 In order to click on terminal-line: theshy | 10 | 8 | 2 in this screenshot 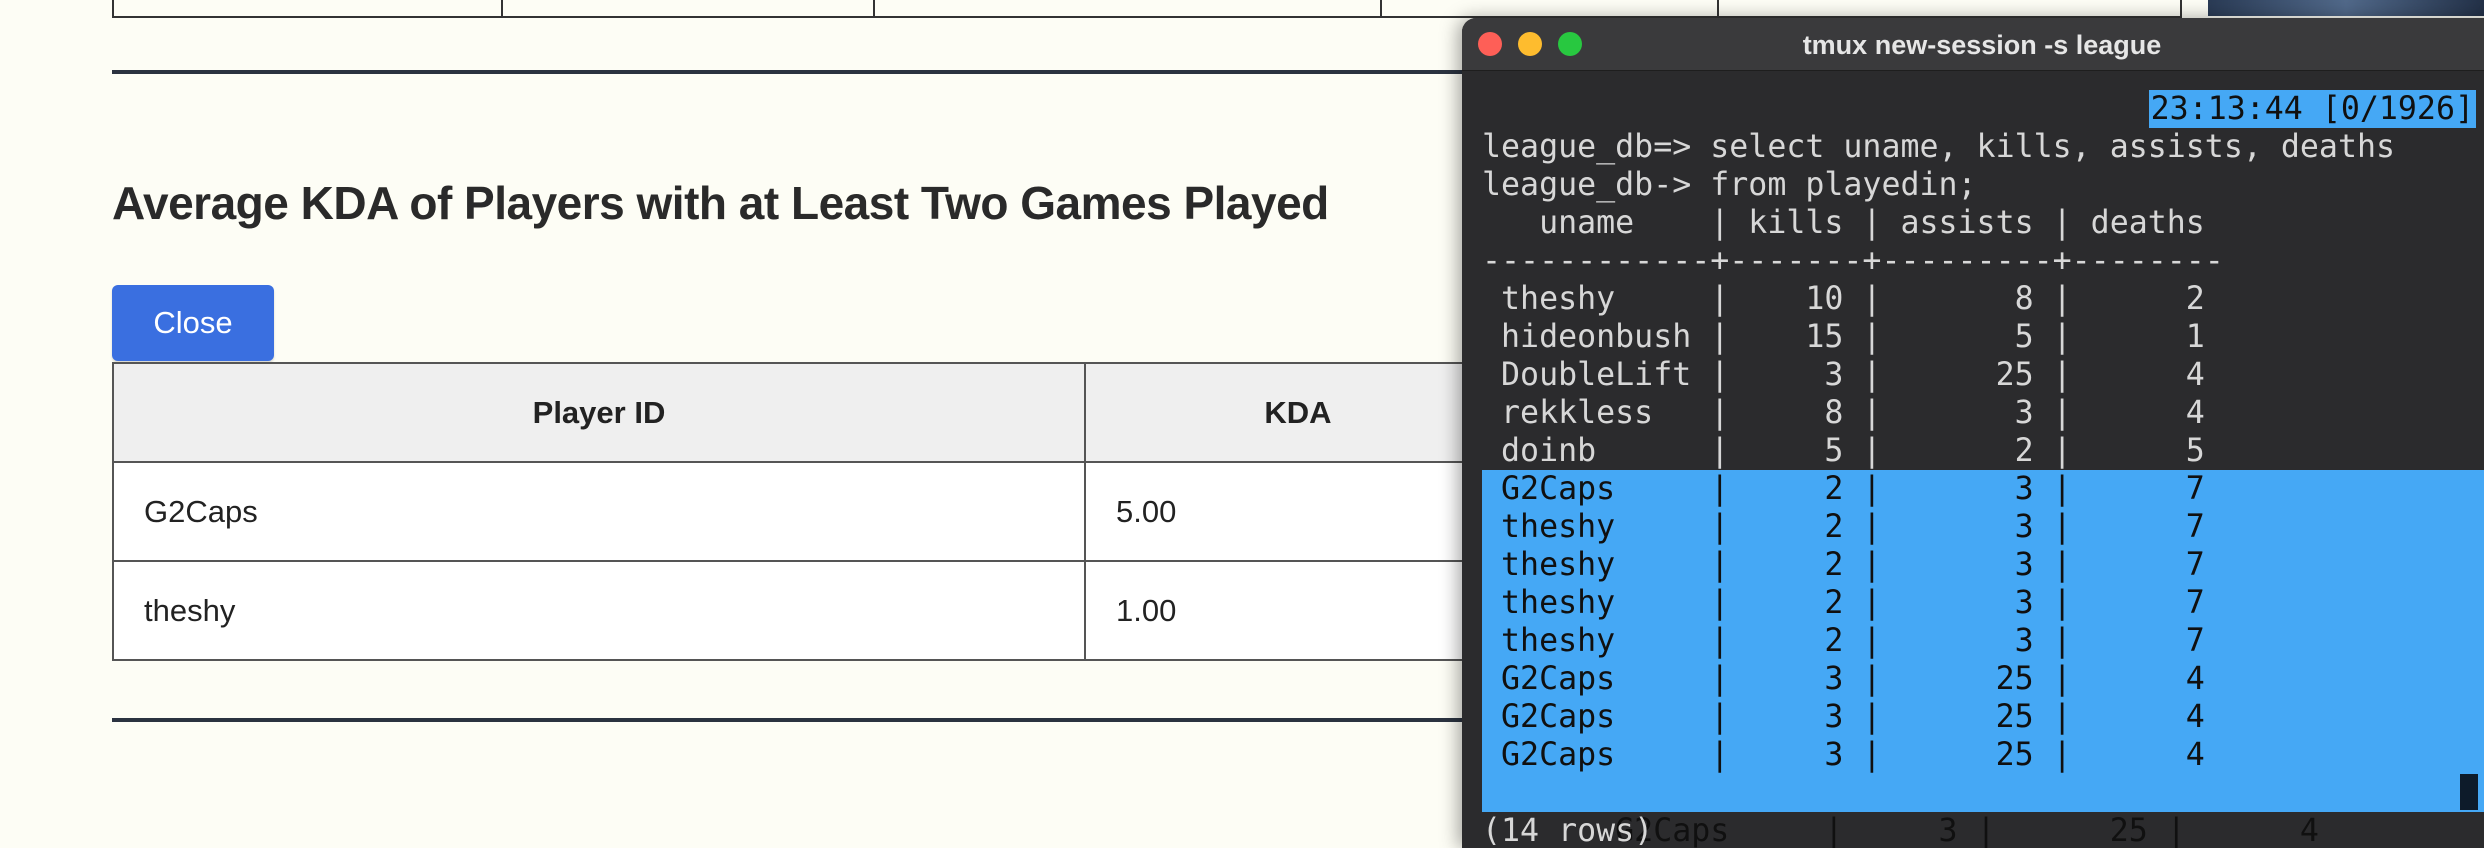, I will do `click(1843, 299)`.